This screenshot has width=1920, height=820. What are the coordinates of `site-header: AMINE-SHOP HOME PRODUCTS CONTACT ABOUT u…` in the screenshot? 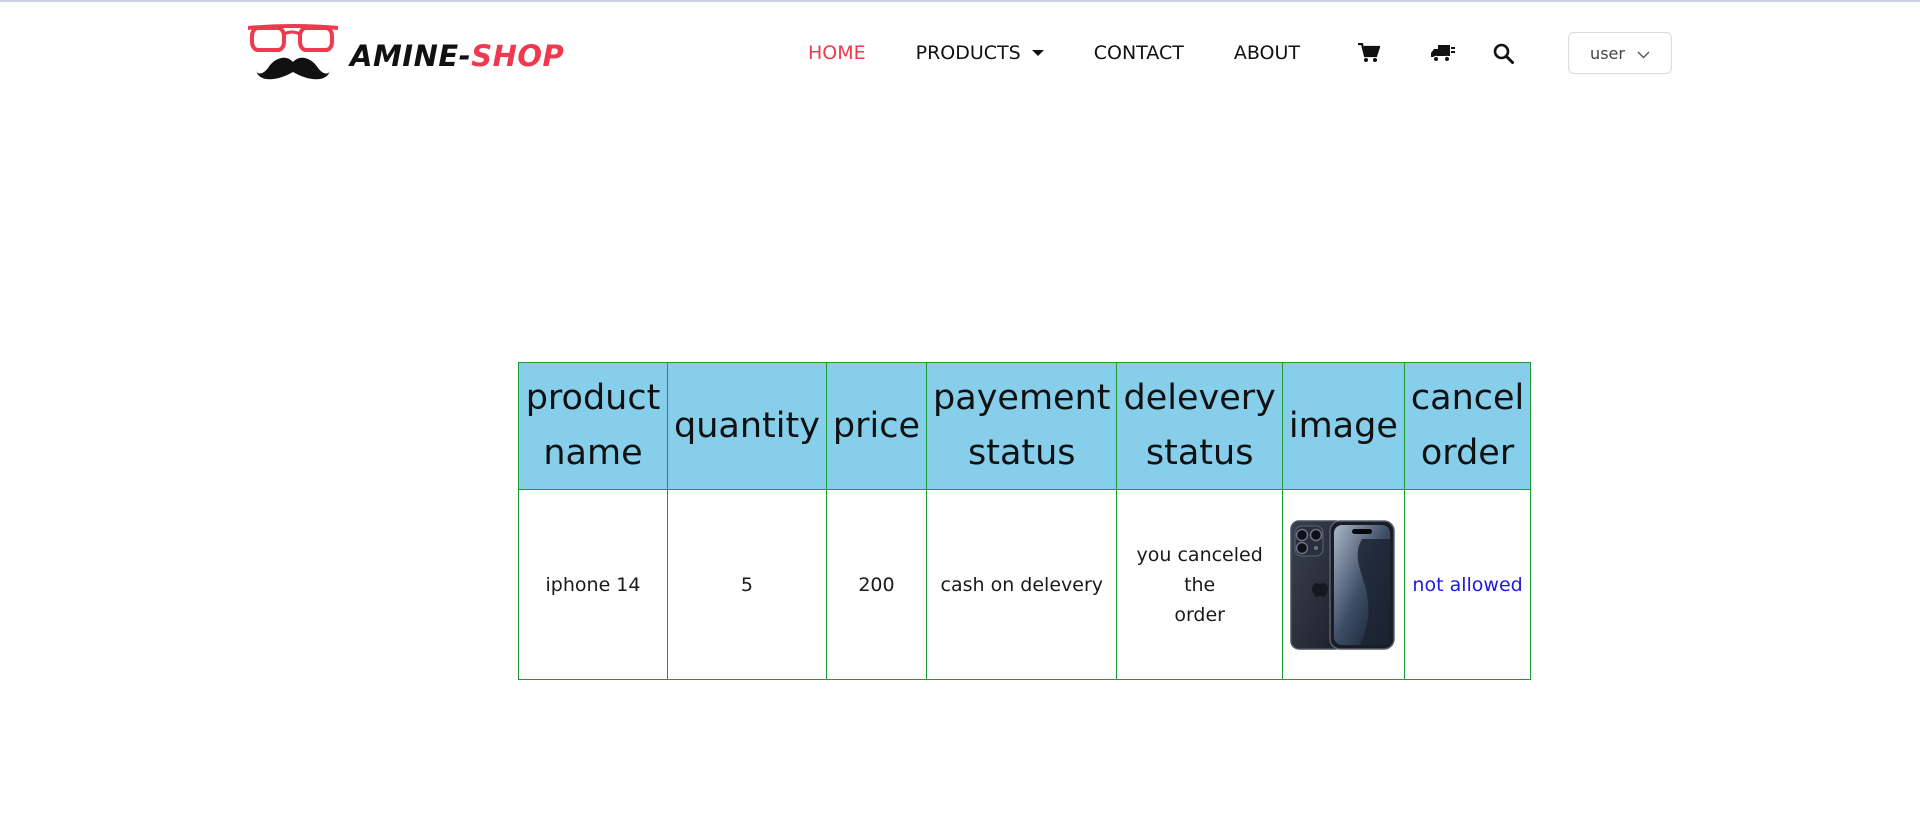 It's located at (960, 53).